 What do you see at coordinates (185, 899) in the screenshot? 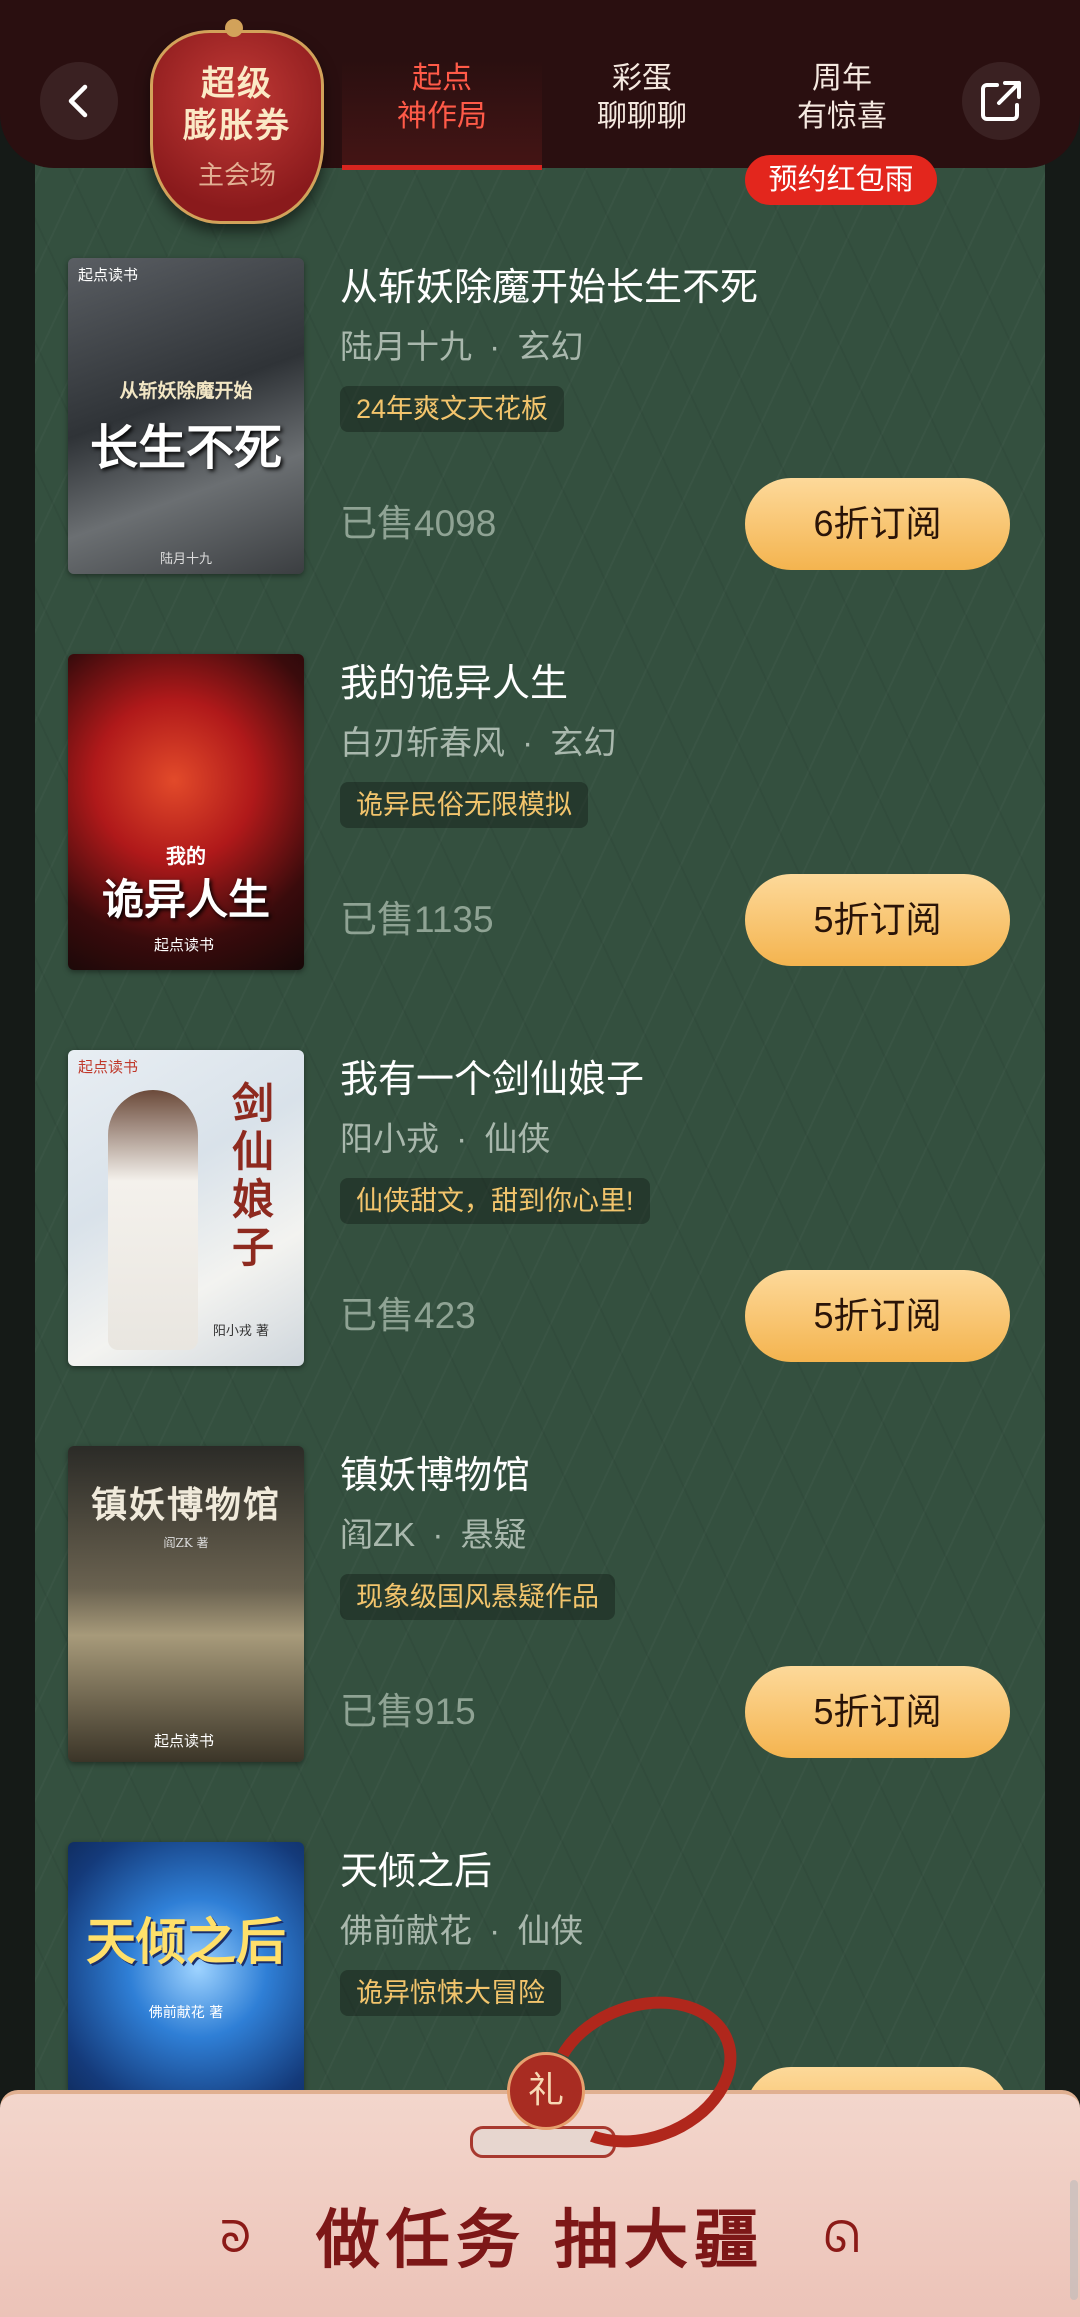
I see `cover-title: 诡异人生` at bounding box center [185, 899].